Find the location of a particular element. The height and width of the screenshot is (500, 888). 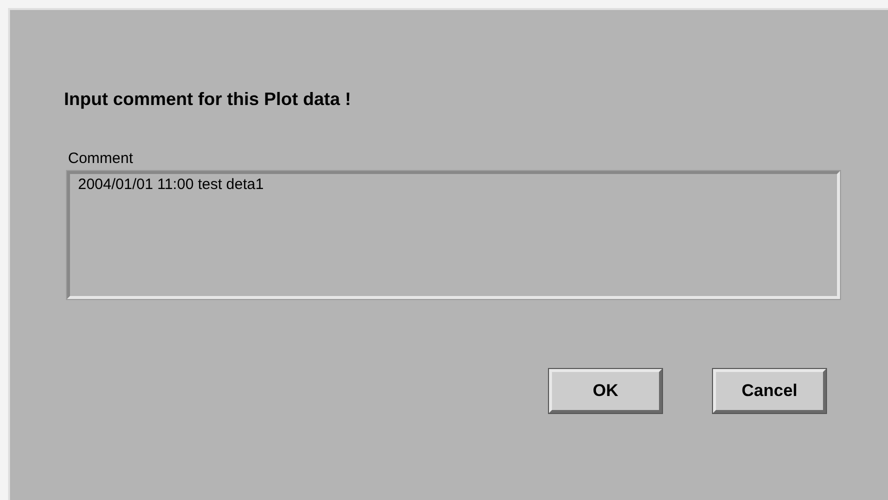

ok-button: OK is located at coordinates (605, 391).